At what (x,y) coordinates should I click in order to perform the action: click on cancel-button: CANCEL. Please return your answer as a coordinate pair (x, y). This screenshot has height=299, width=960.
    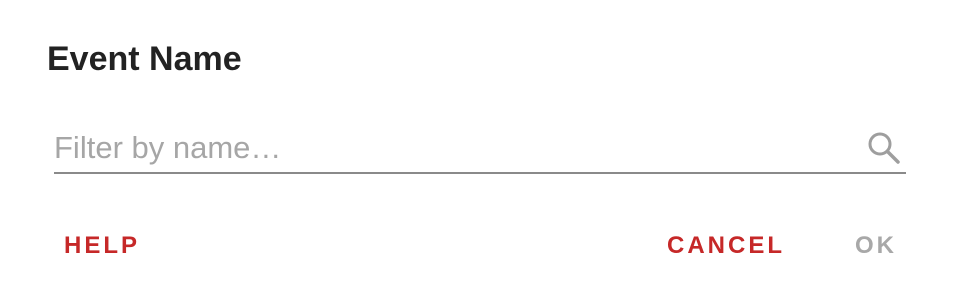
    Looking at the image, I should click on (726, 246).